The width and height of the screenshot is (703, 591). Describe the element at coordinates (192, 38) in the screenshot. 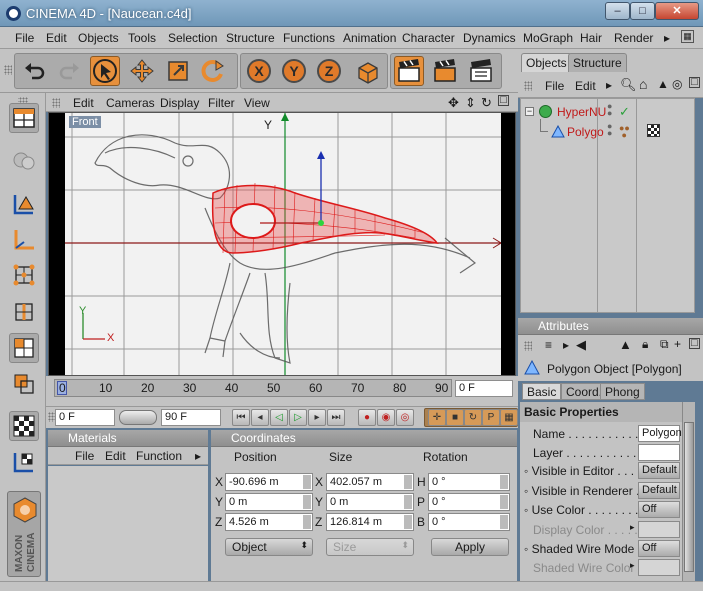

I see `menu-selection: Selection` at that location.